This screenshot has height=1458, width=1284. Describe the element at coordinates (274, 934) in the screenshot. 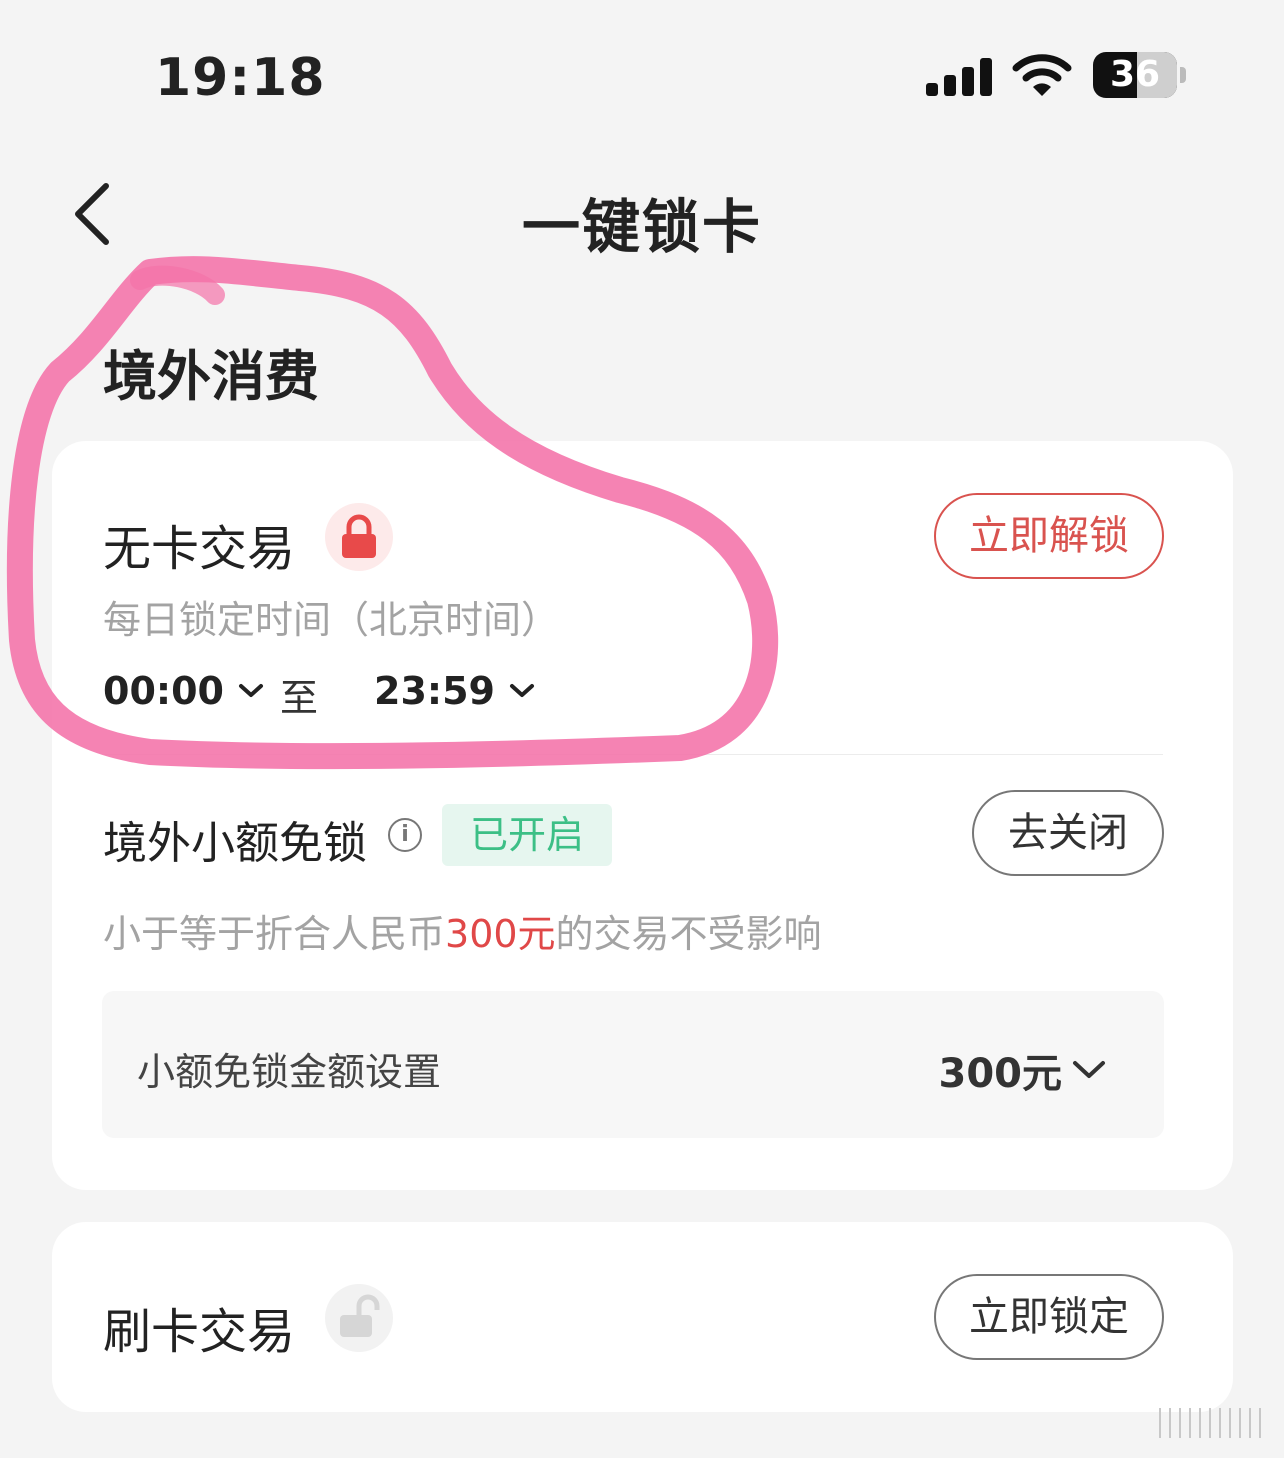

I see `desc-prefix: 小于等于折合人民币` at that location.